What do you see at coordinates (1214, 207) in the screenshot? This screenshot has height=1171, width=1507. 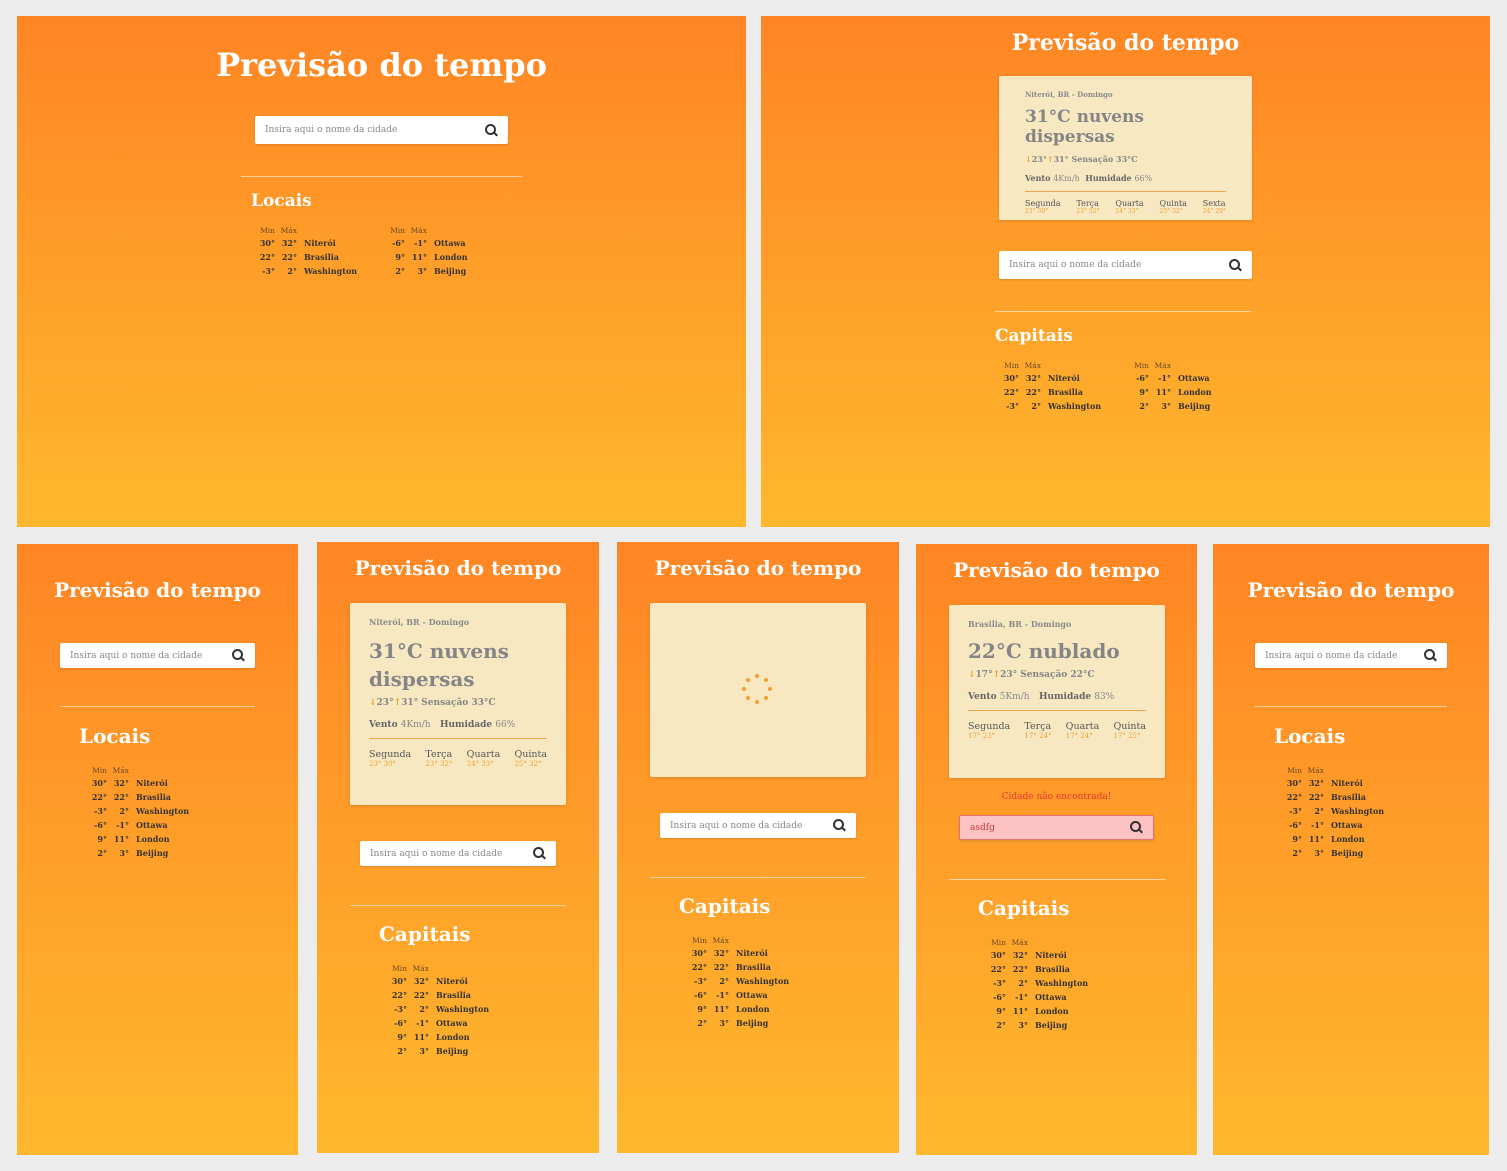 I see `forecast-day: Sexta 24° 29°` at bounding box center [1214, 207].